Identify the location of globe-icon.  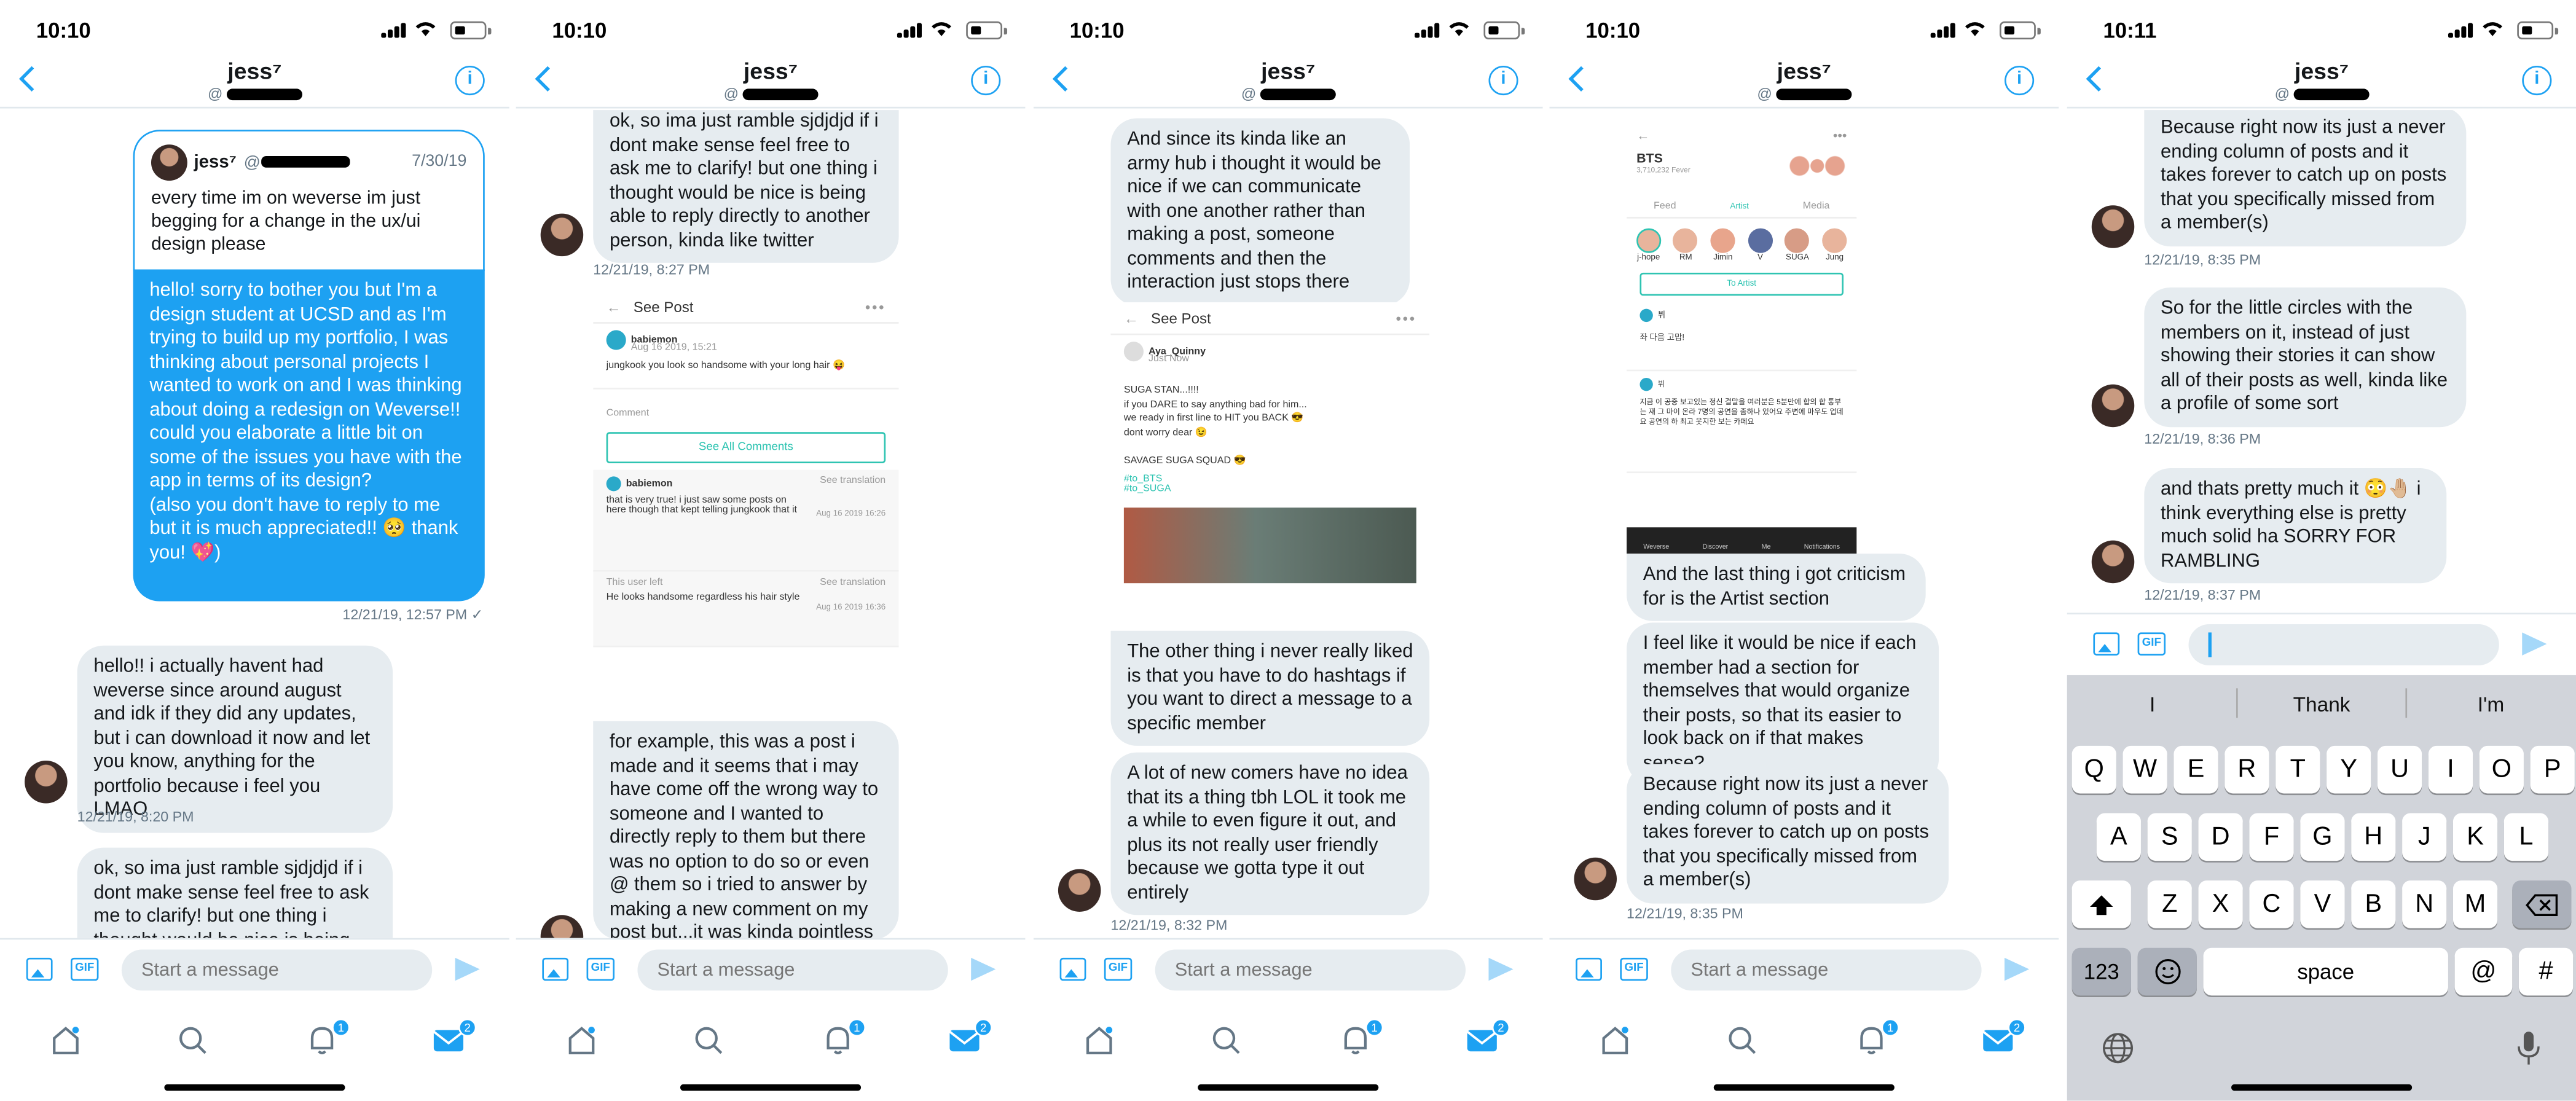
(2118, 1048).